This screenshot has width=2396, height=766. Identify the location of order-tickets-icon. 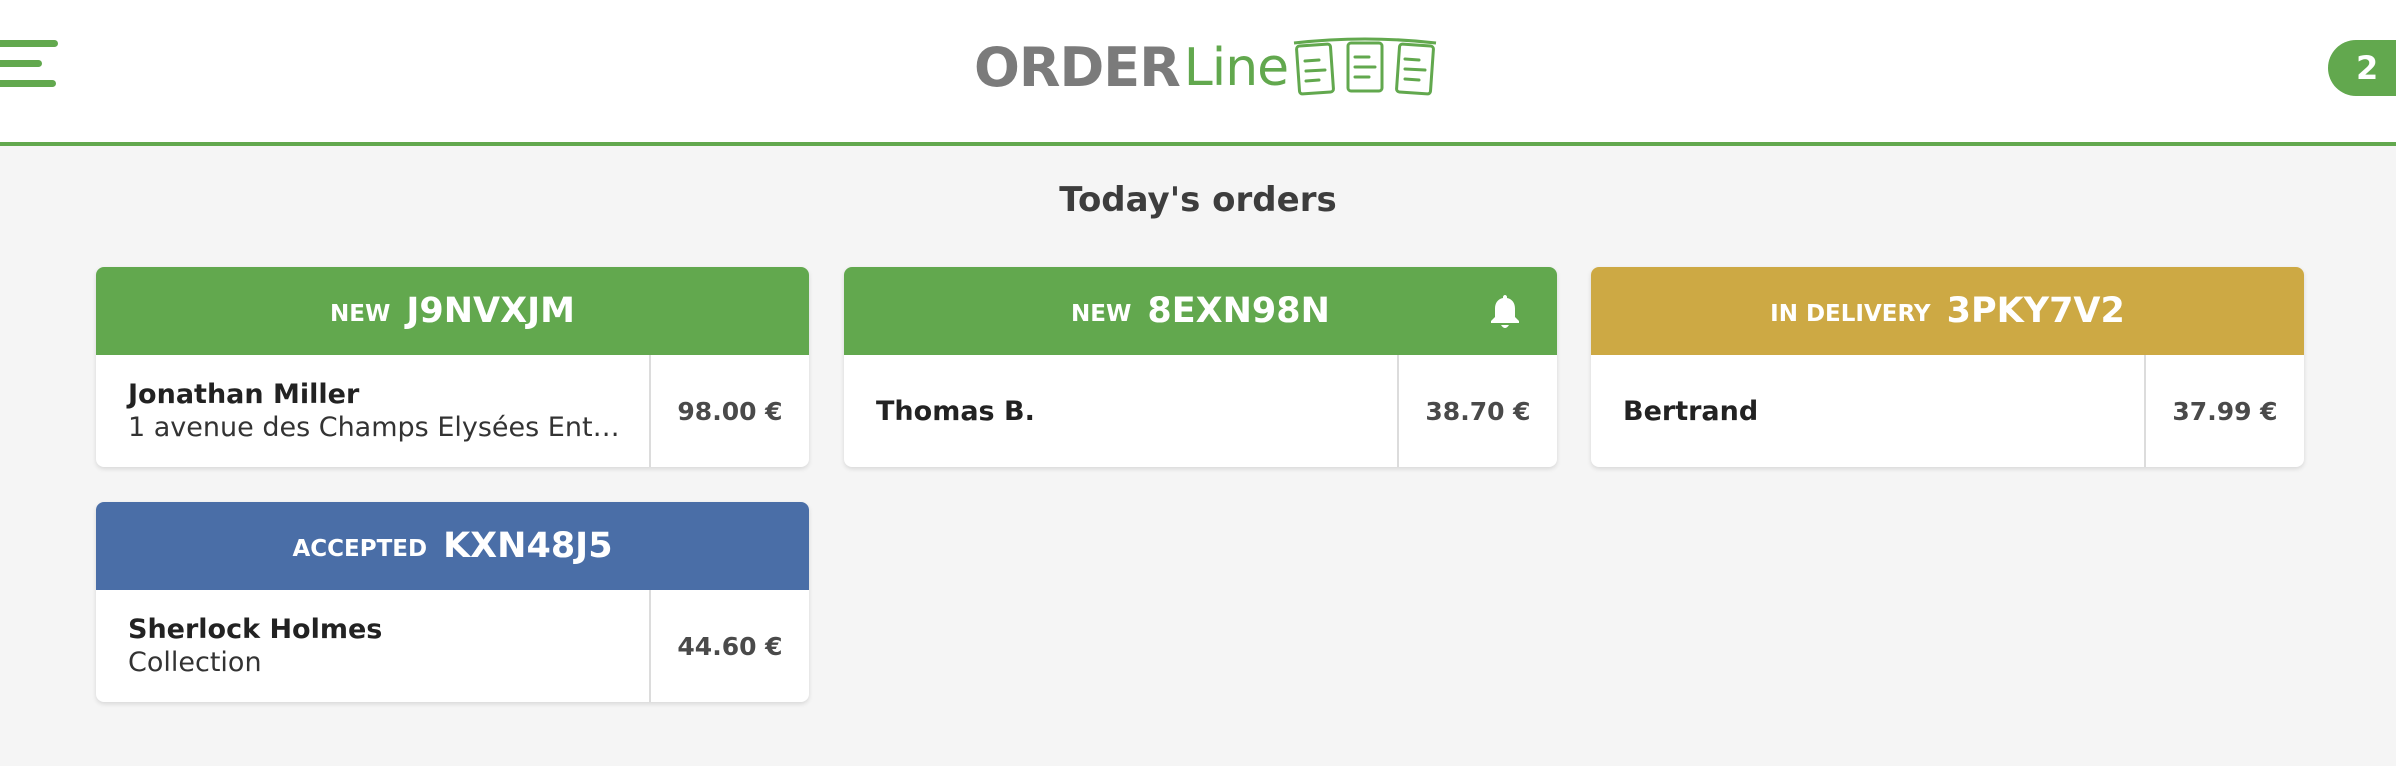
(1365, 66).